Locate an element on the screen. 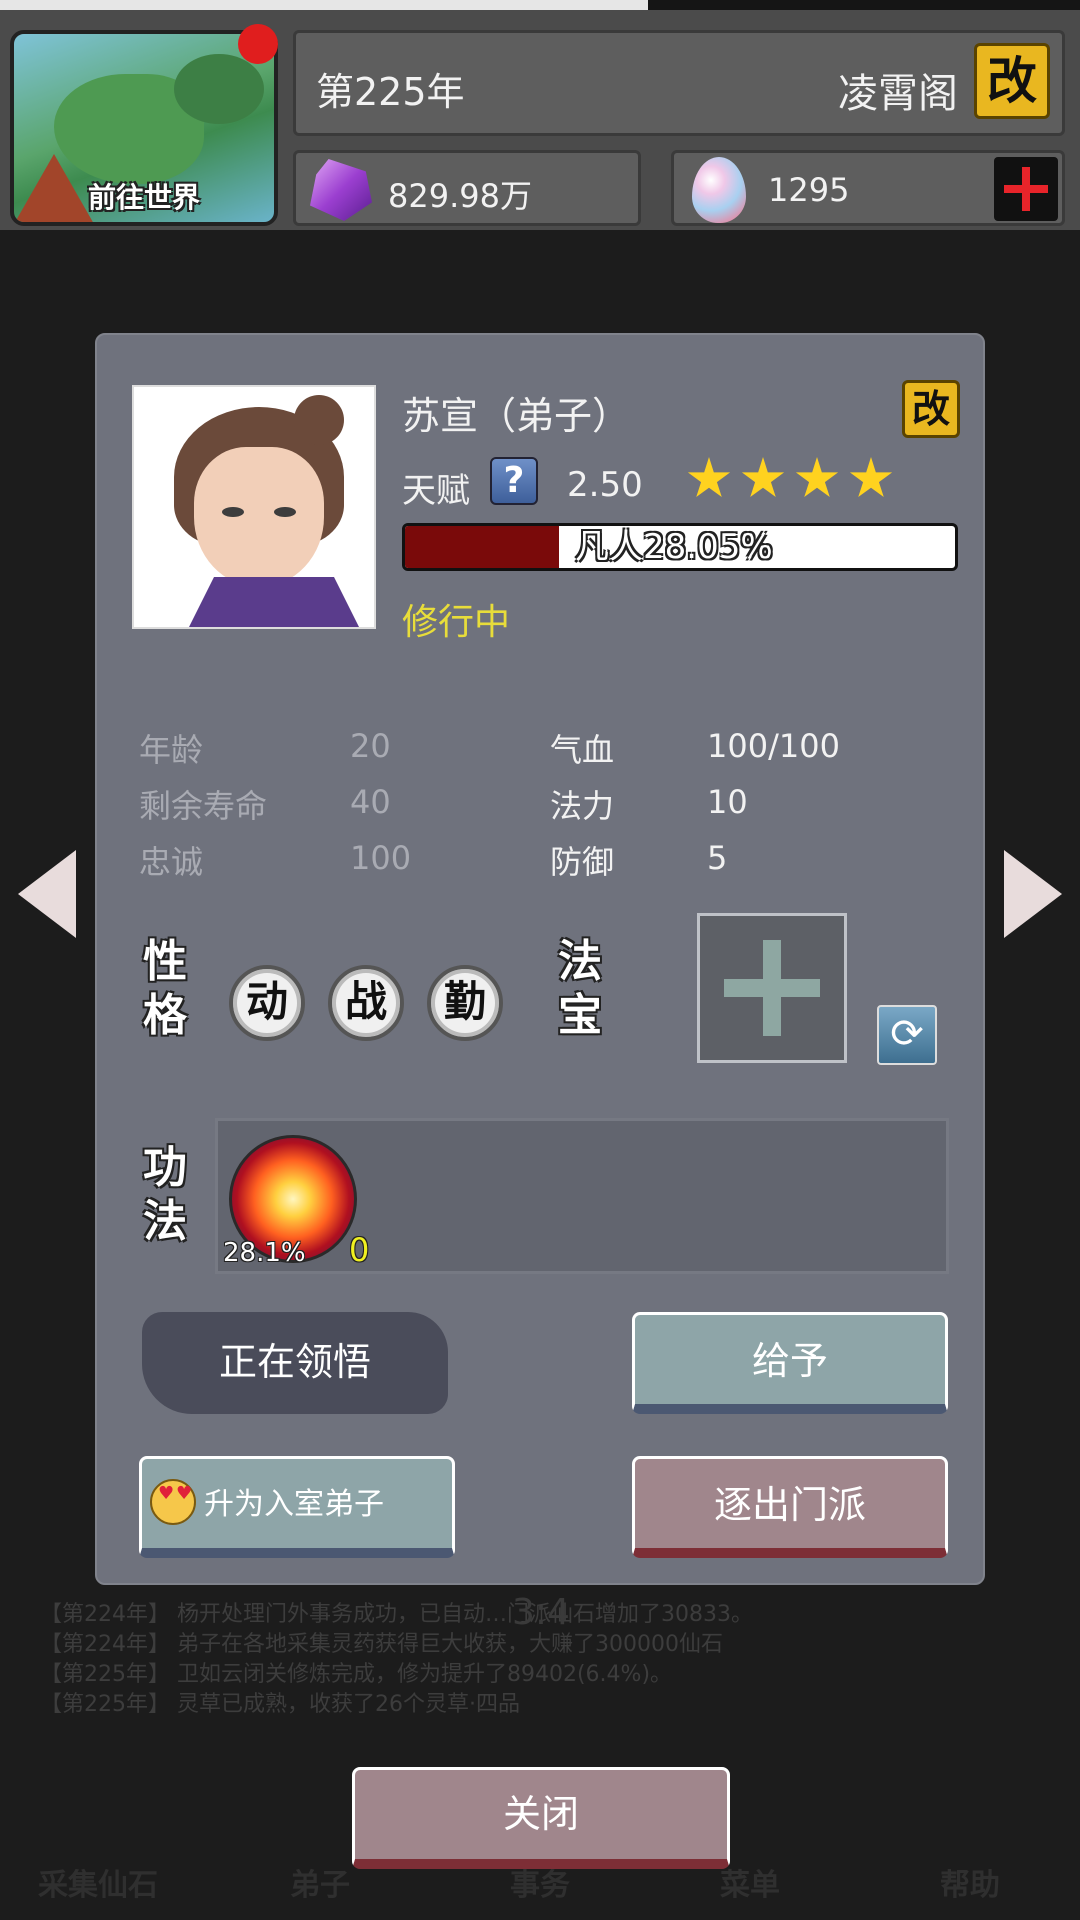  realm-progress-fill is located at coordinates (482, 547).